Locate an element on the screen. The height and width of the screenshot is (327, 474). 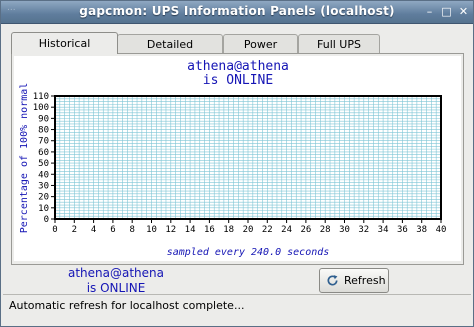
tab-detailed-information: Detailed Information is located at coordinates (170, 52).